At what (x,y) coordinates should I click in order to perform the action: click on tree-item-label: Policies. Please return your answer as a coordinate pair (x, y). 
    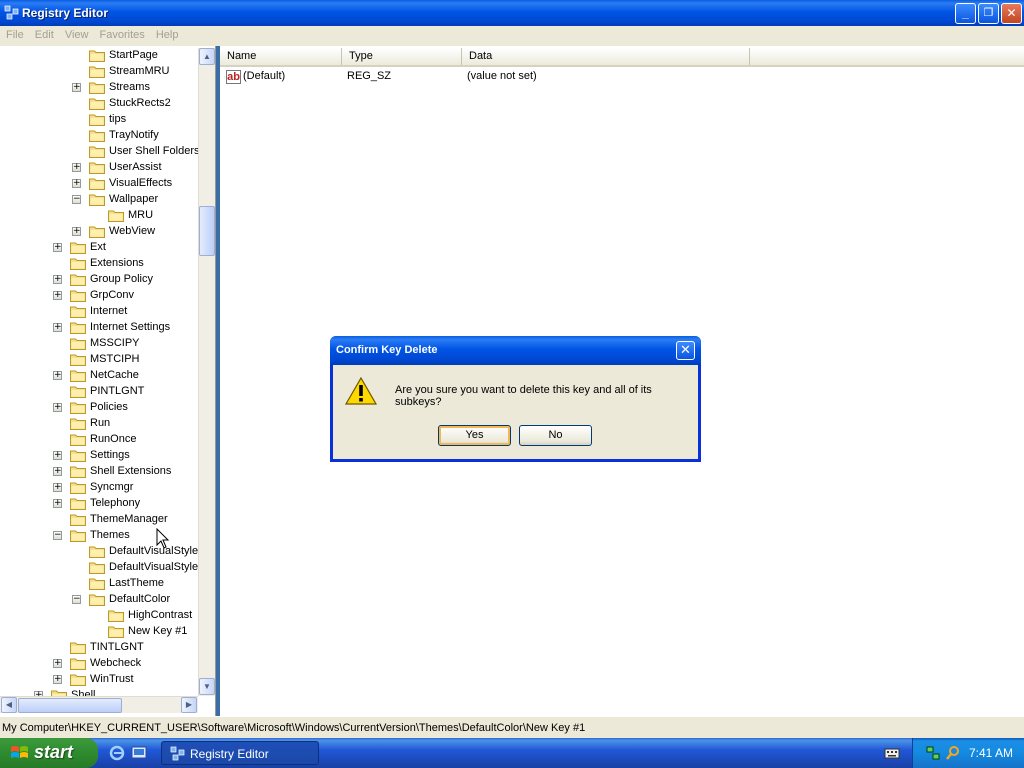
    Looking at the image, I should click on (109, 407).